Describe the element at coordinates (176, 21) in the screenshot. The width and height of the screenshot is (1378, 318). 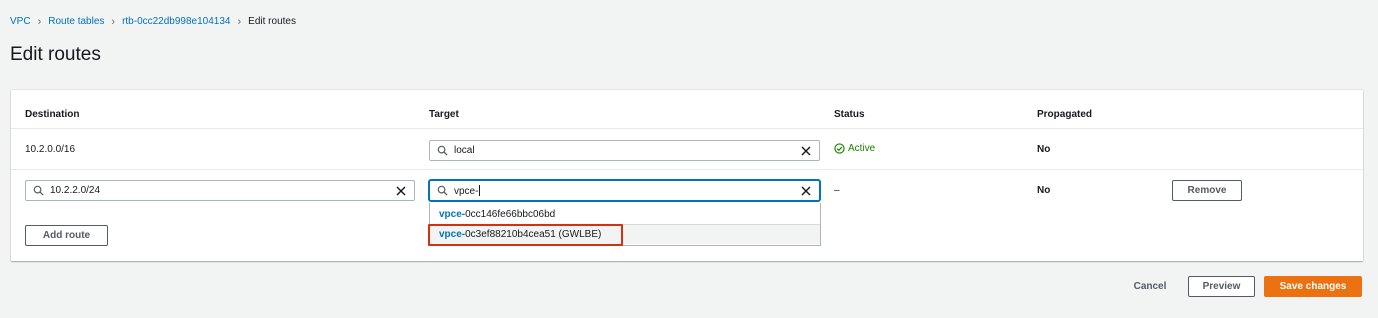
I see `breadcrumb-route-table-id: rtb-0cc22db998e104134` at that location.